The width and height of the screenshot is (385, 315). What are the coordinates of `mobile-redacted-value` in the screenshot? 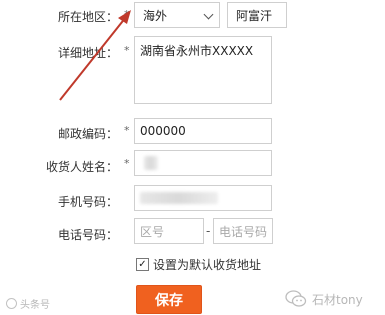 It's located at (179, 198).